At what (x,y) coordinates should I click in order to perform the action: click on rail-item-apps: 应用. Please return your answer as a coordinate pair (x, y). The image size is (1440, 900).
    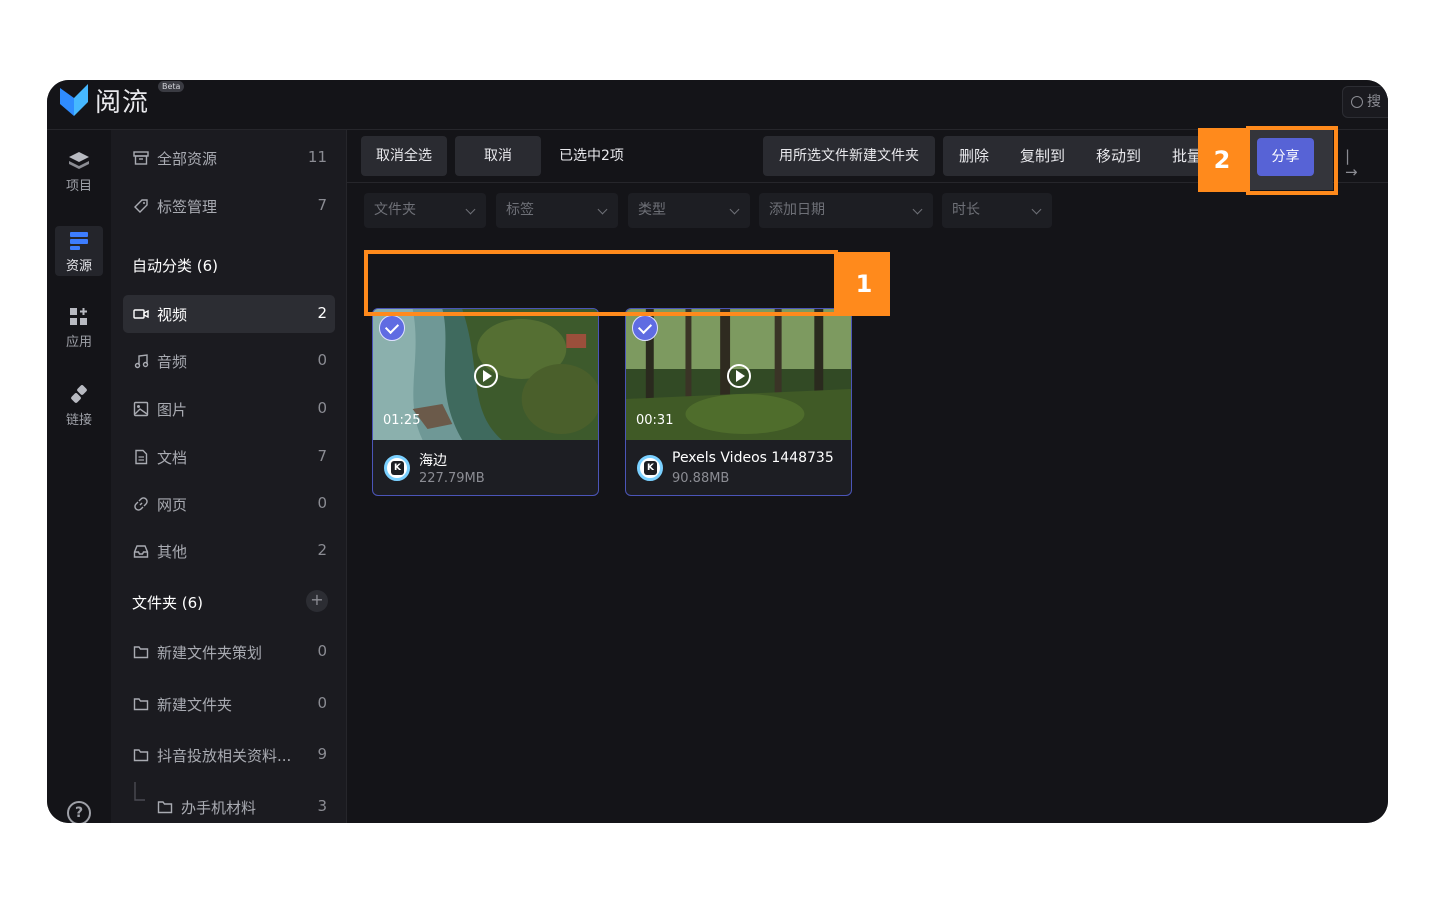
    Looking at the image, I should click on (79, 327).